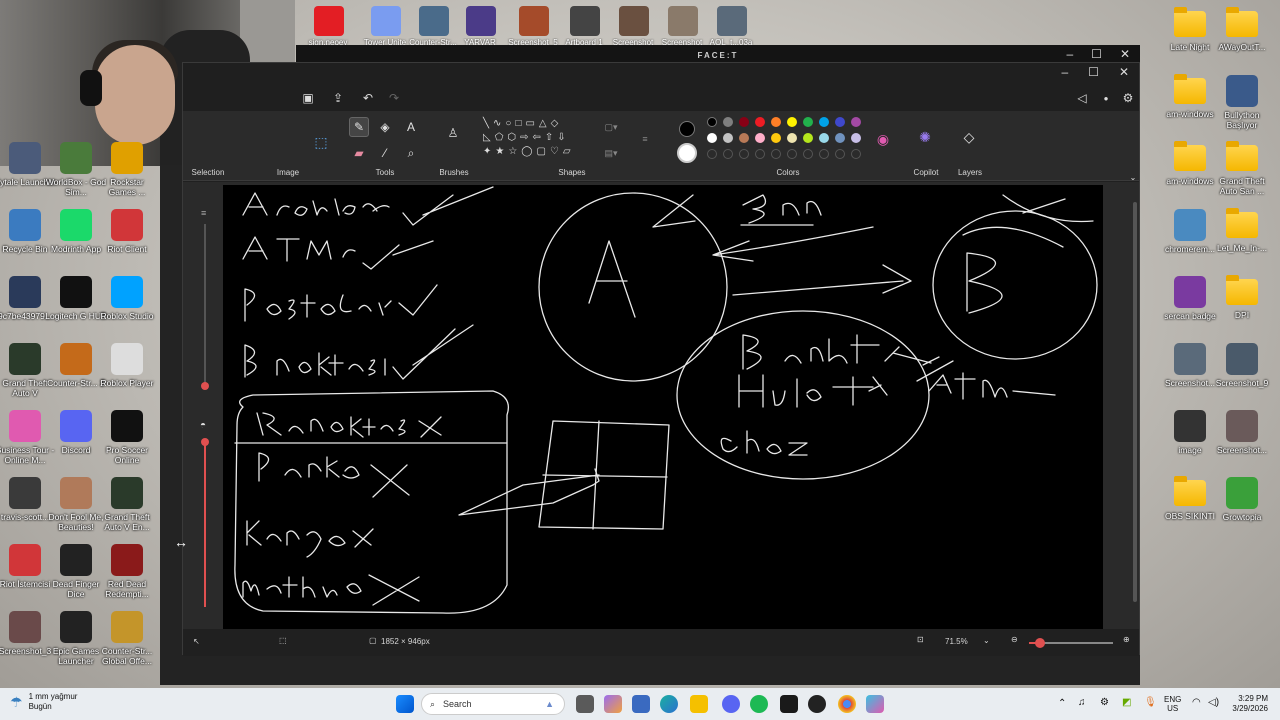 Image resolution: width=1280 pixels, height=720 pixels. Describe the element at coordinates (1062, 703) in the screenshot. I see `tray-chevron-icon: ⌃` at that location.